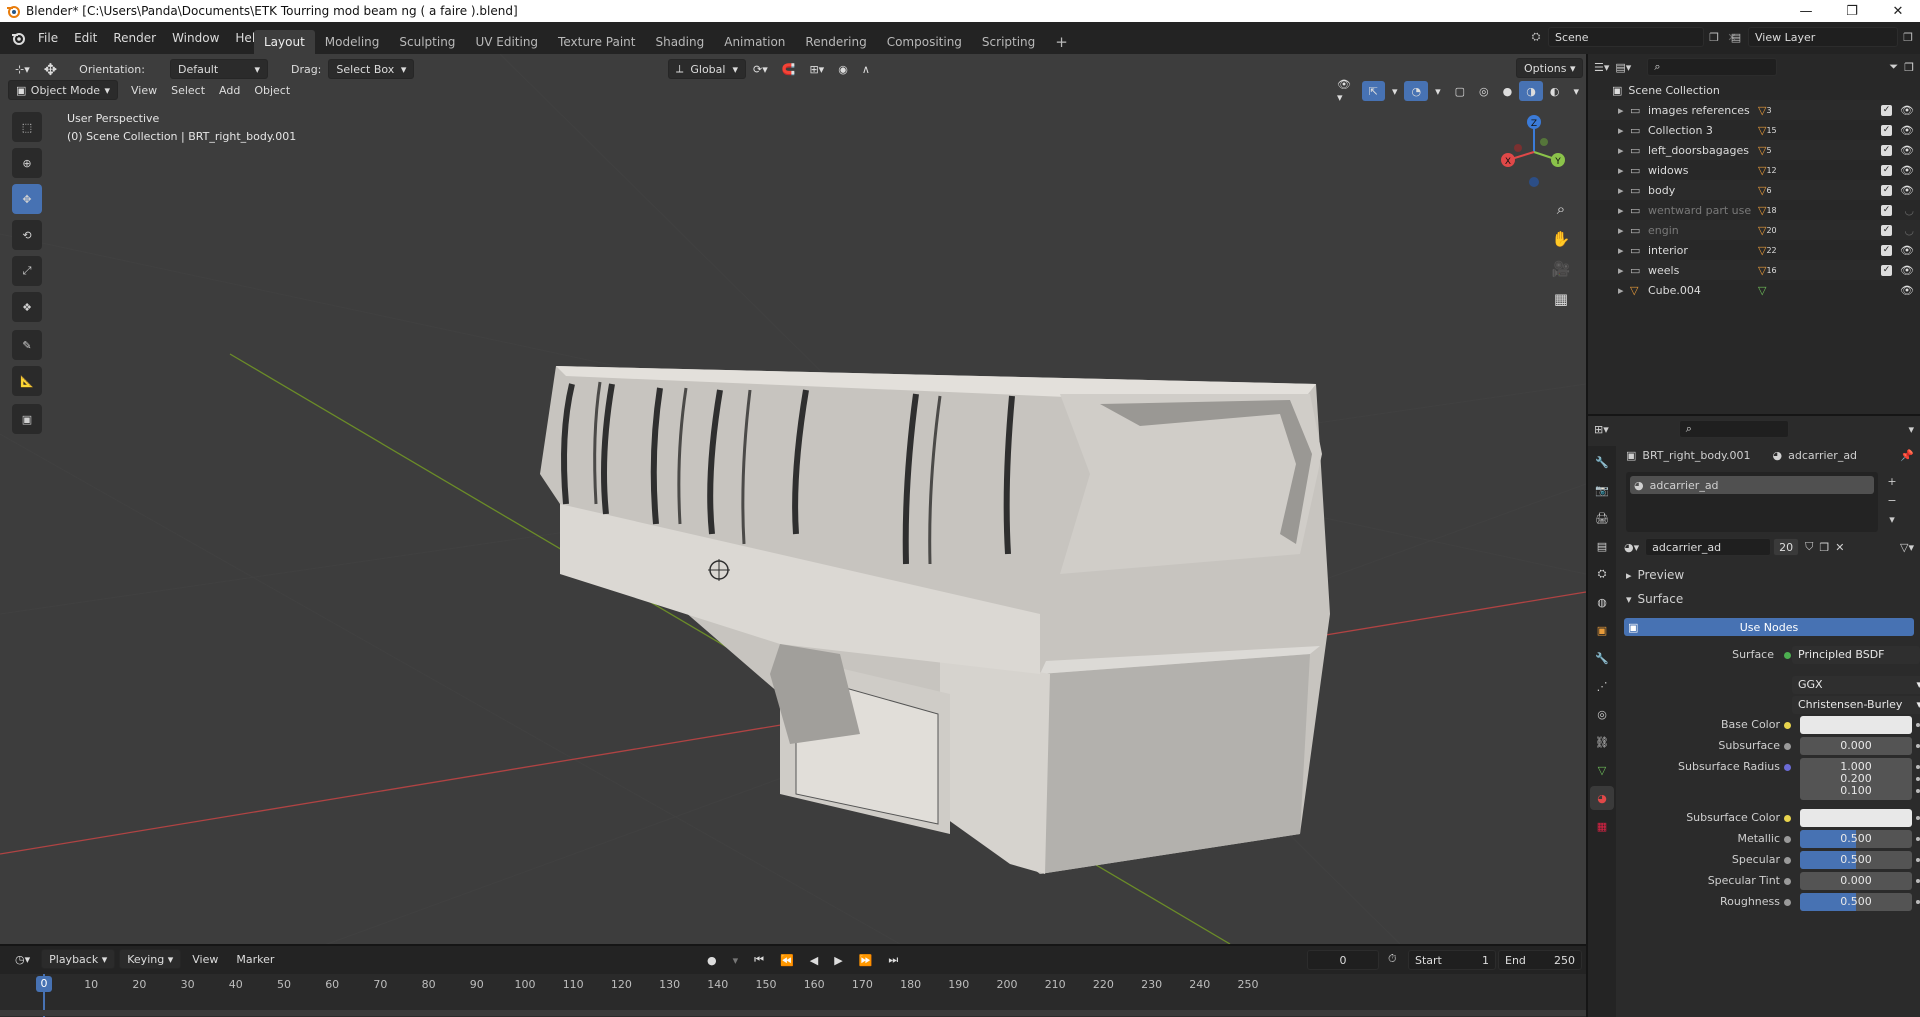  I want to click on duplicate-material-icon: ❐, so click(1824, 547).